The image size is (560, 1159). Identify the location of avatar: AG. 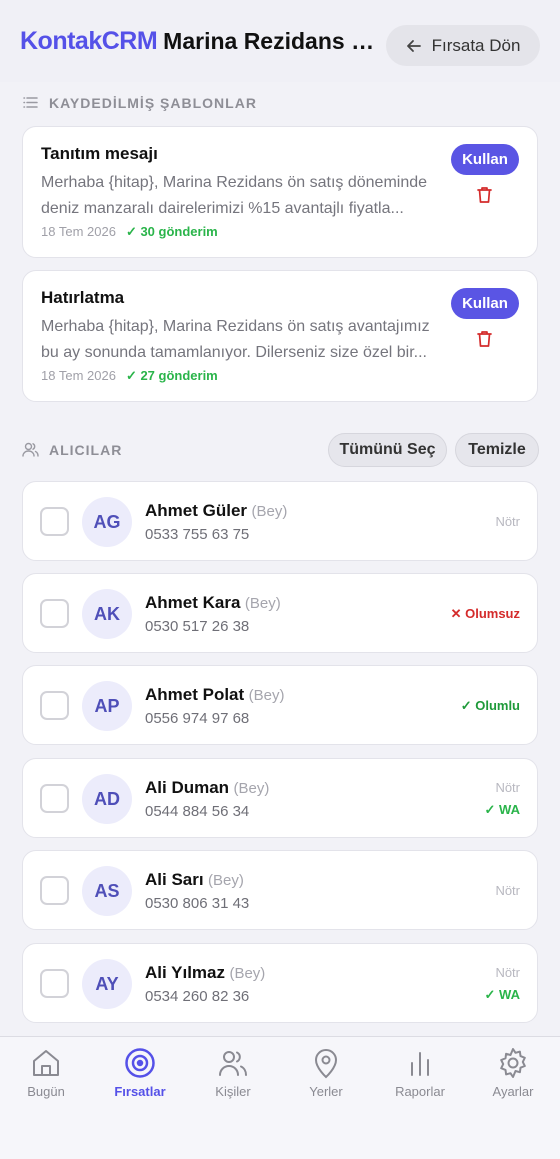
(107, 522).